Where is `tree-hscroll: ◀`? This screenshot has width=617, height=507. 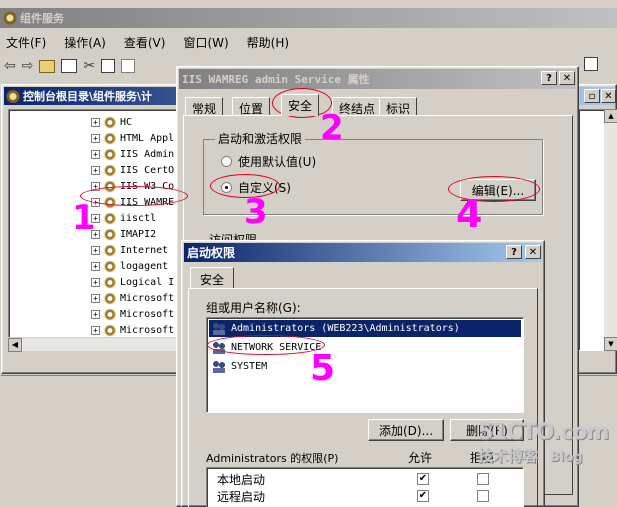 tree-hscroll: ◀ is located at coordinates (96, 344).